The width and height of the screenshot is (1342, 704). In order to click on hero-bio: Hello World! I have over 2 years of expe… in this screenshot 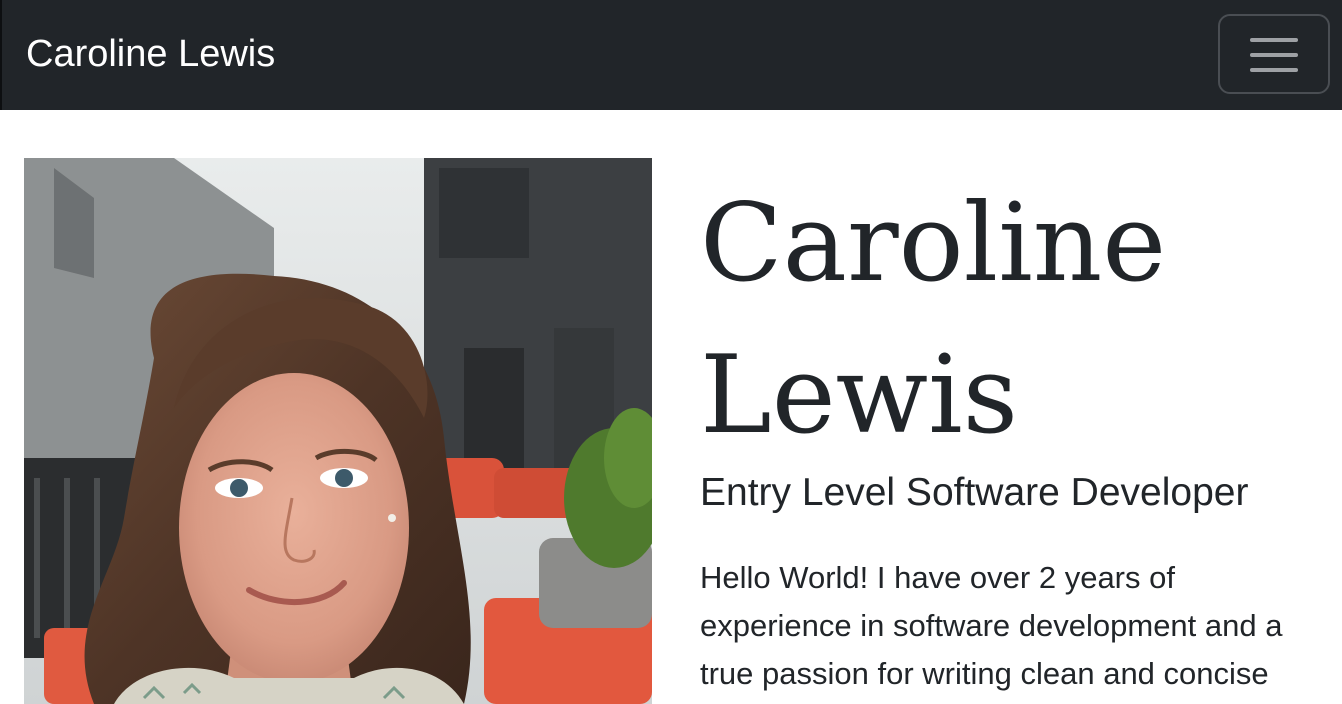, I will do `click(991, 625)`.